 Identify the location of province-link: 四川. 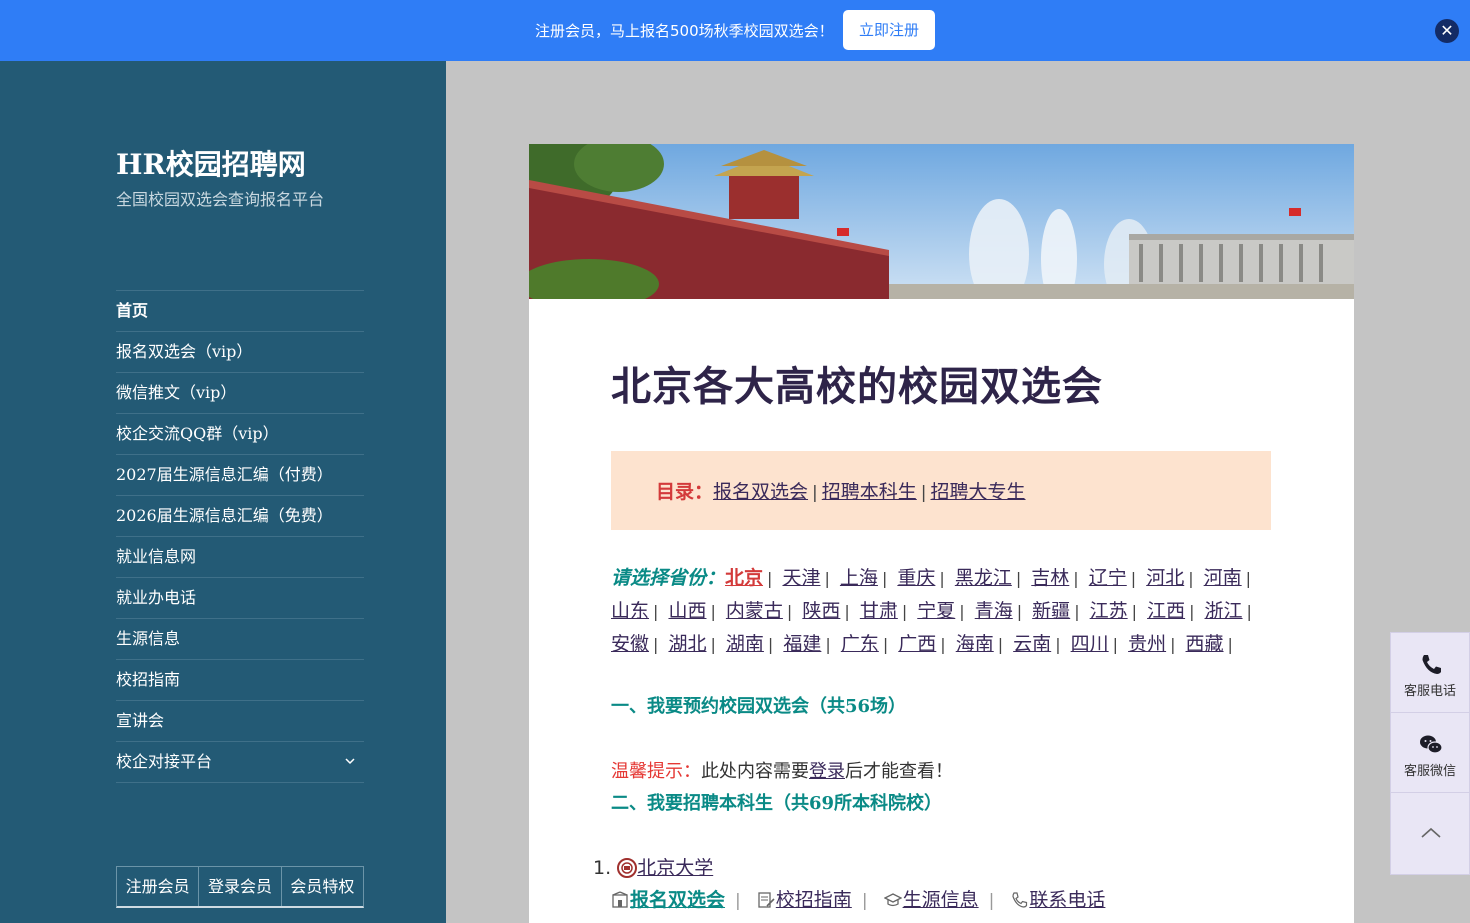
(1090, 644).